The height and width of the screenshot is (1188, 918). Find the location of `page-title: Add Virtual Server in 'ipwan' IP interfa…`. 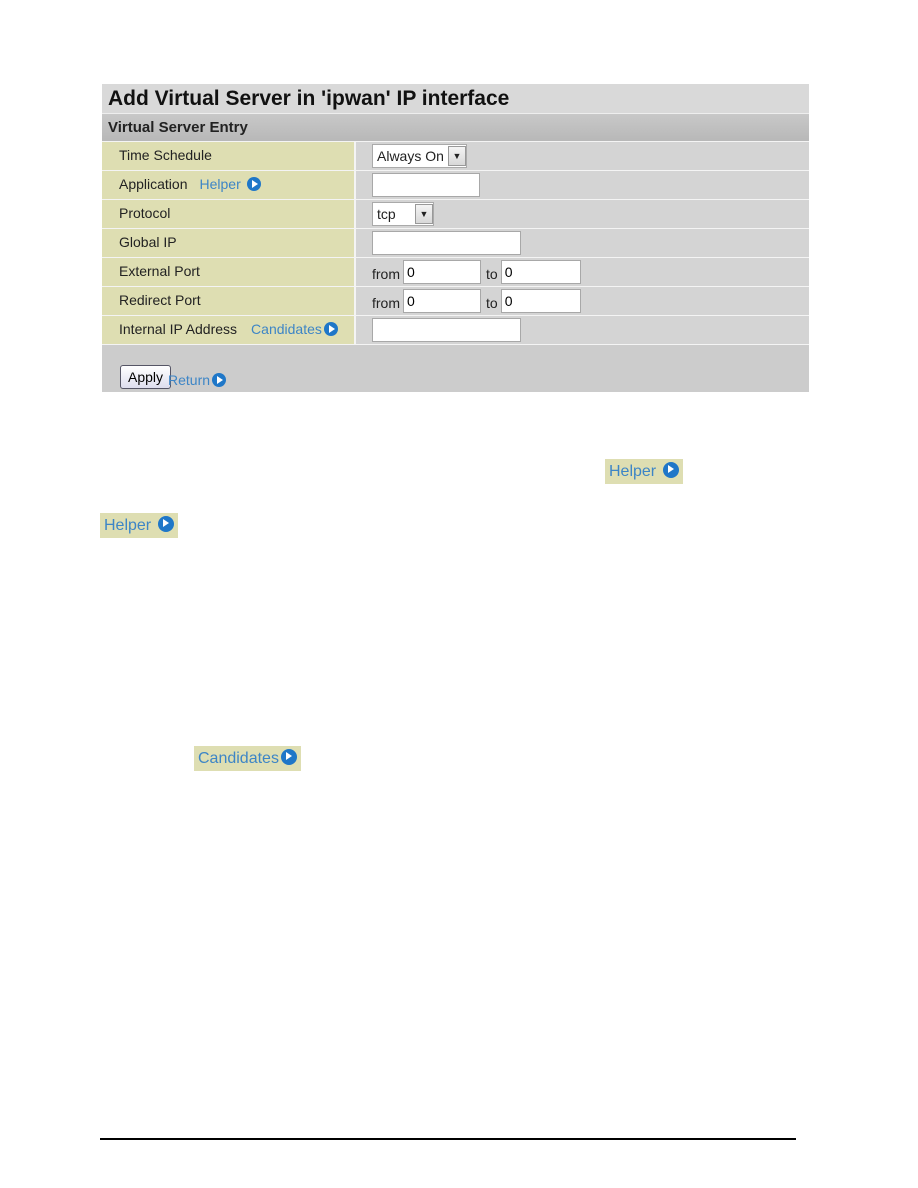

page-title: Add Virtual Server in 'ipwan' IP interfa… is located at coordinates (455, 99).